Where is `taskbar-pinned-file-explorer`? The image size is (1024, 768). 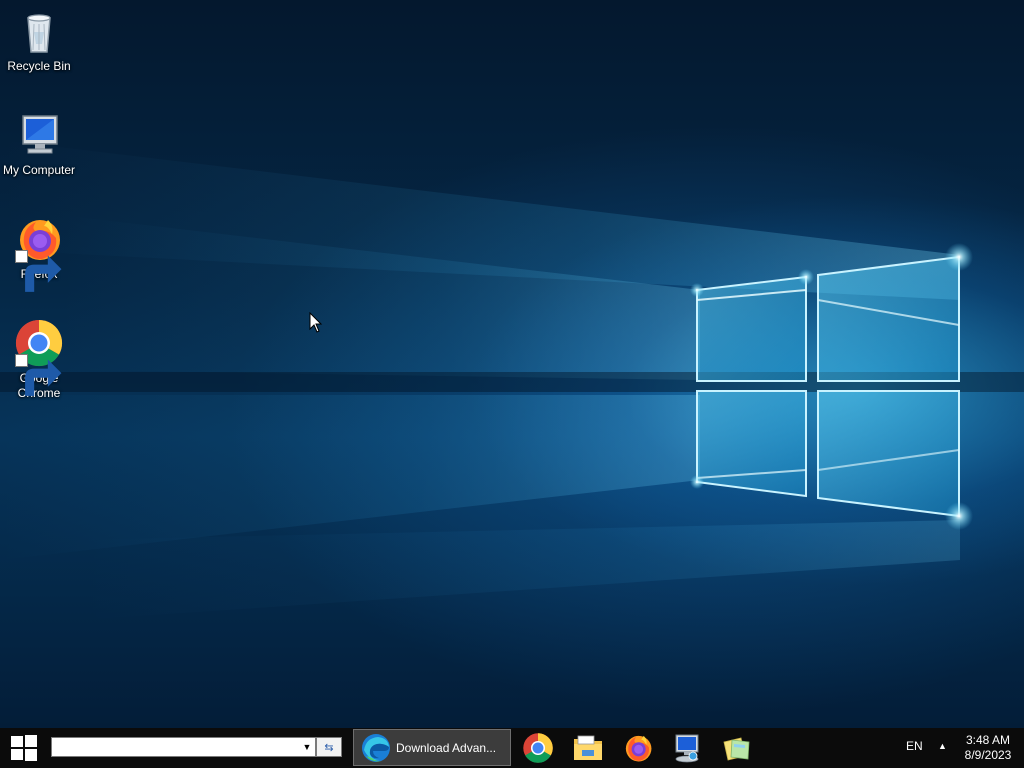
taskbar-pinned-file-explorer is located at coordinates (588, 748).